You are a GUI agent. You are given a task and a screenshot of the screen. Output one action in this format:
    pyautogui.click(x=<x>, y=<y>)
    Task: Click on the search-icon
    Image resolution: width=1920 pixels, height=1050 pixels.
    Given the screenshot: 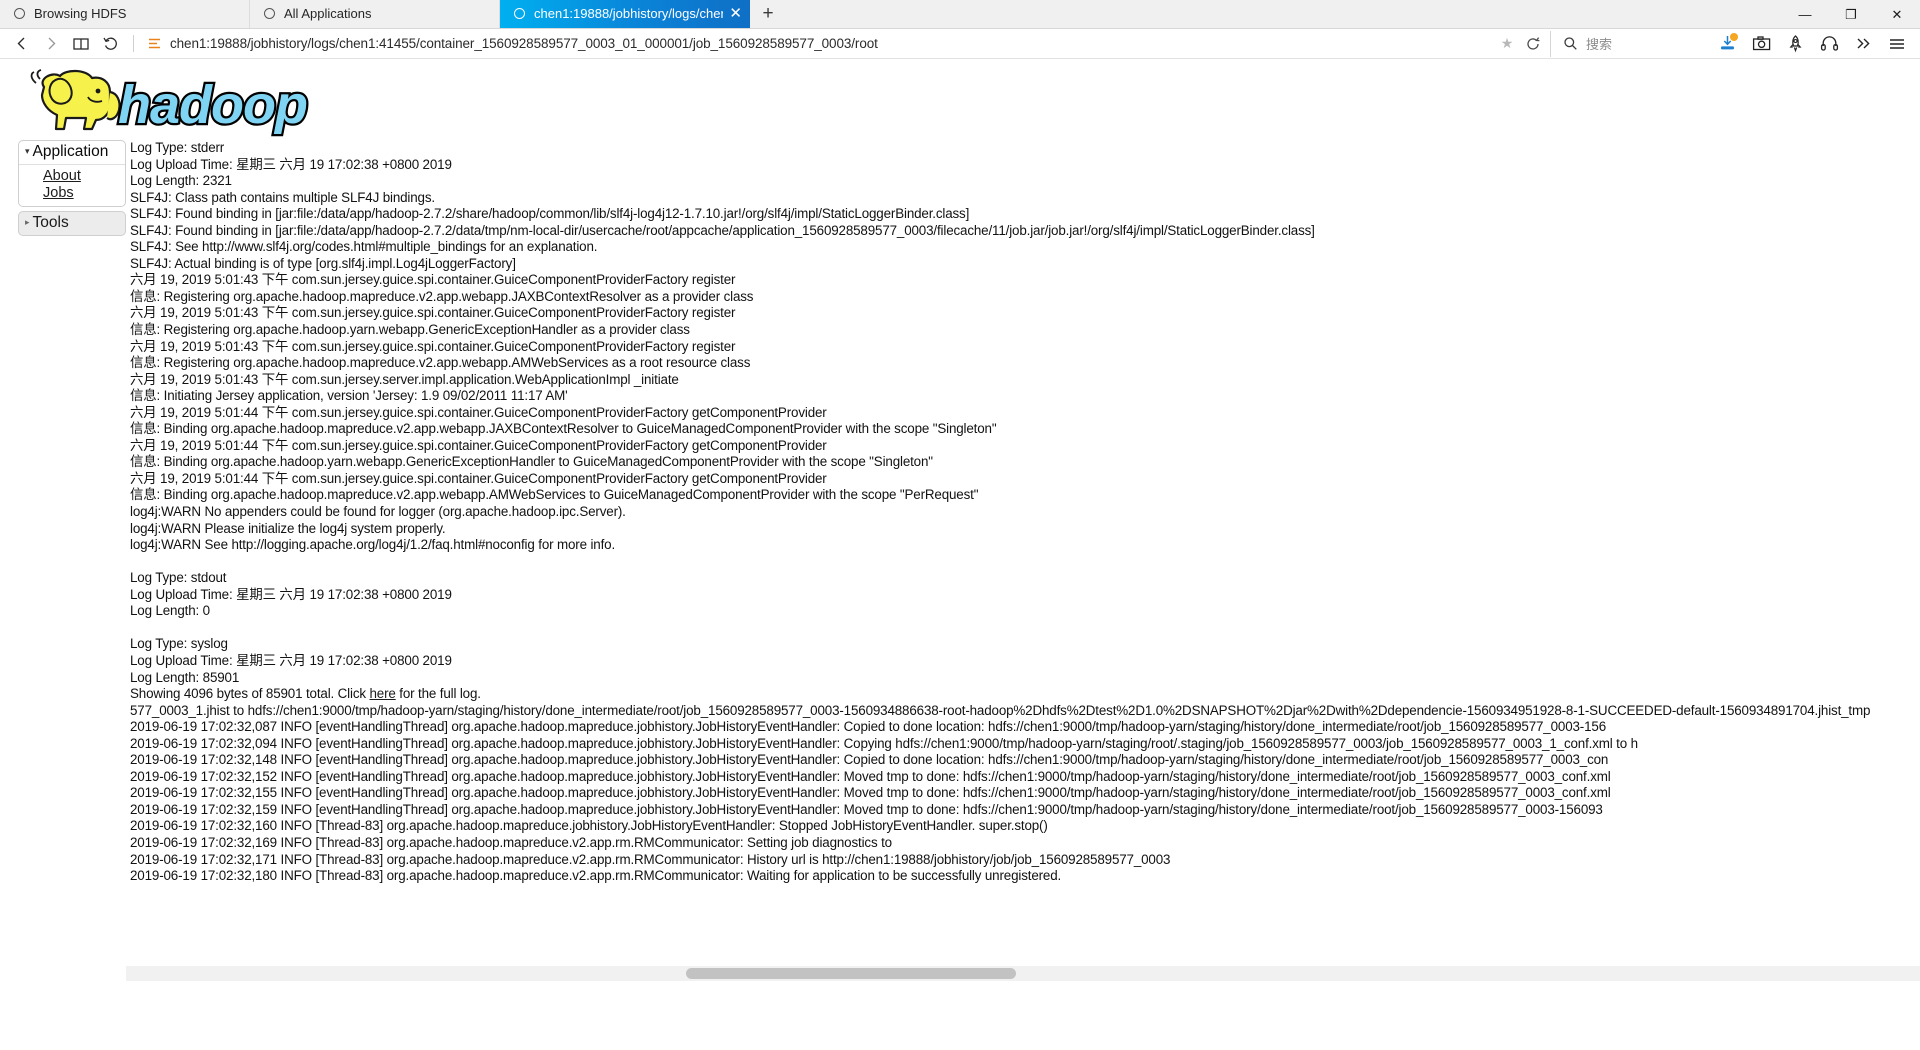 What is the action you would take?
    pyautogui.click(x=1570, y=43)
    